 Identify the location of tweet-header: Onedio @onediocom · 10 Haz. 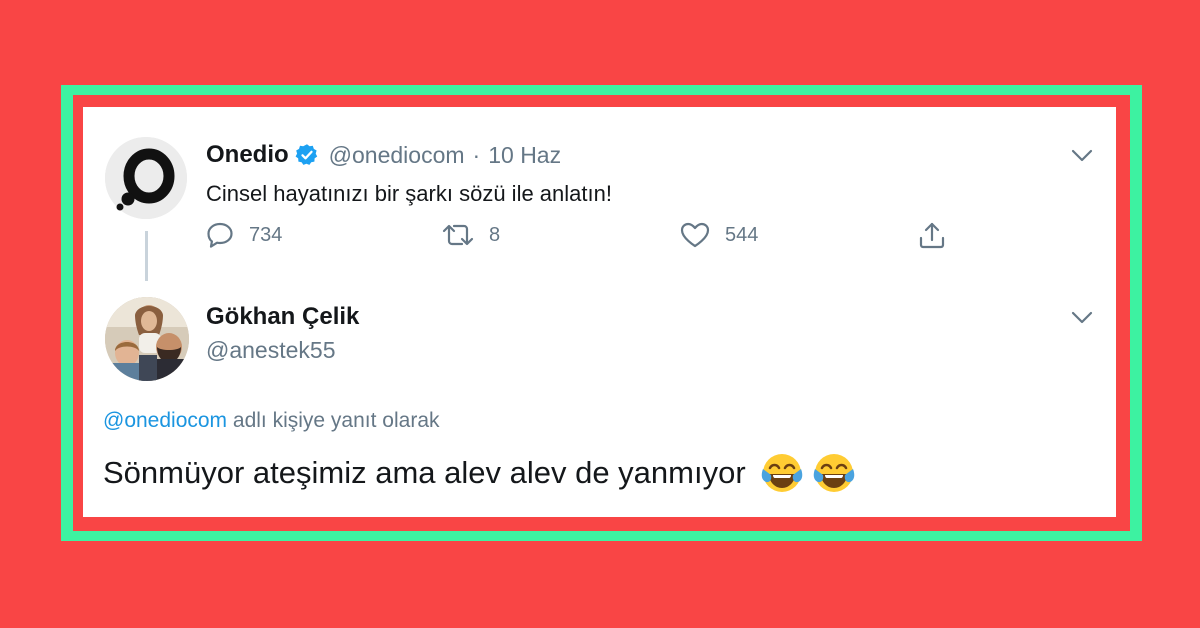
(383, 155).